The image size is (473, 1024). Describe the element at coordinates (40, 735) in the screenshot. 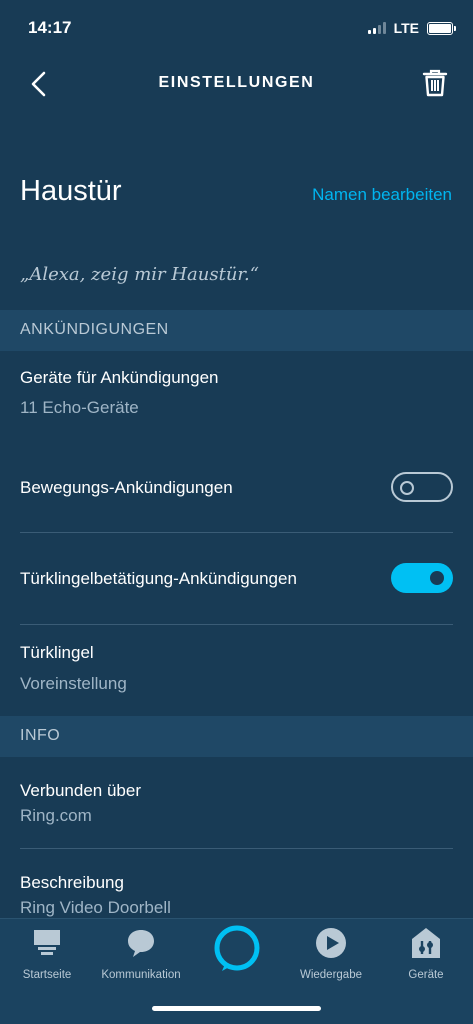

I see `section-title: INFO` at that location.